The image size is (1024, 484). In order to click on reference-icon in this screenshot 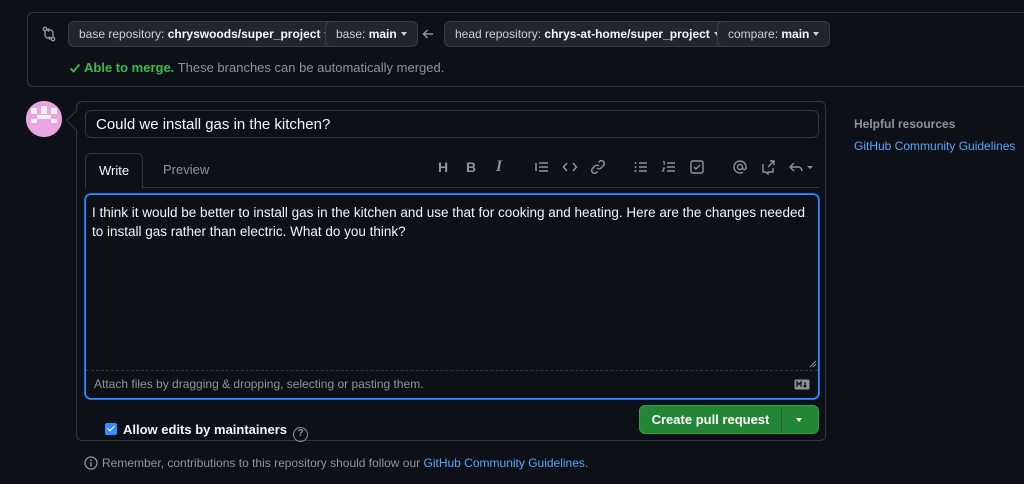, I will do `click(768, 167)`.